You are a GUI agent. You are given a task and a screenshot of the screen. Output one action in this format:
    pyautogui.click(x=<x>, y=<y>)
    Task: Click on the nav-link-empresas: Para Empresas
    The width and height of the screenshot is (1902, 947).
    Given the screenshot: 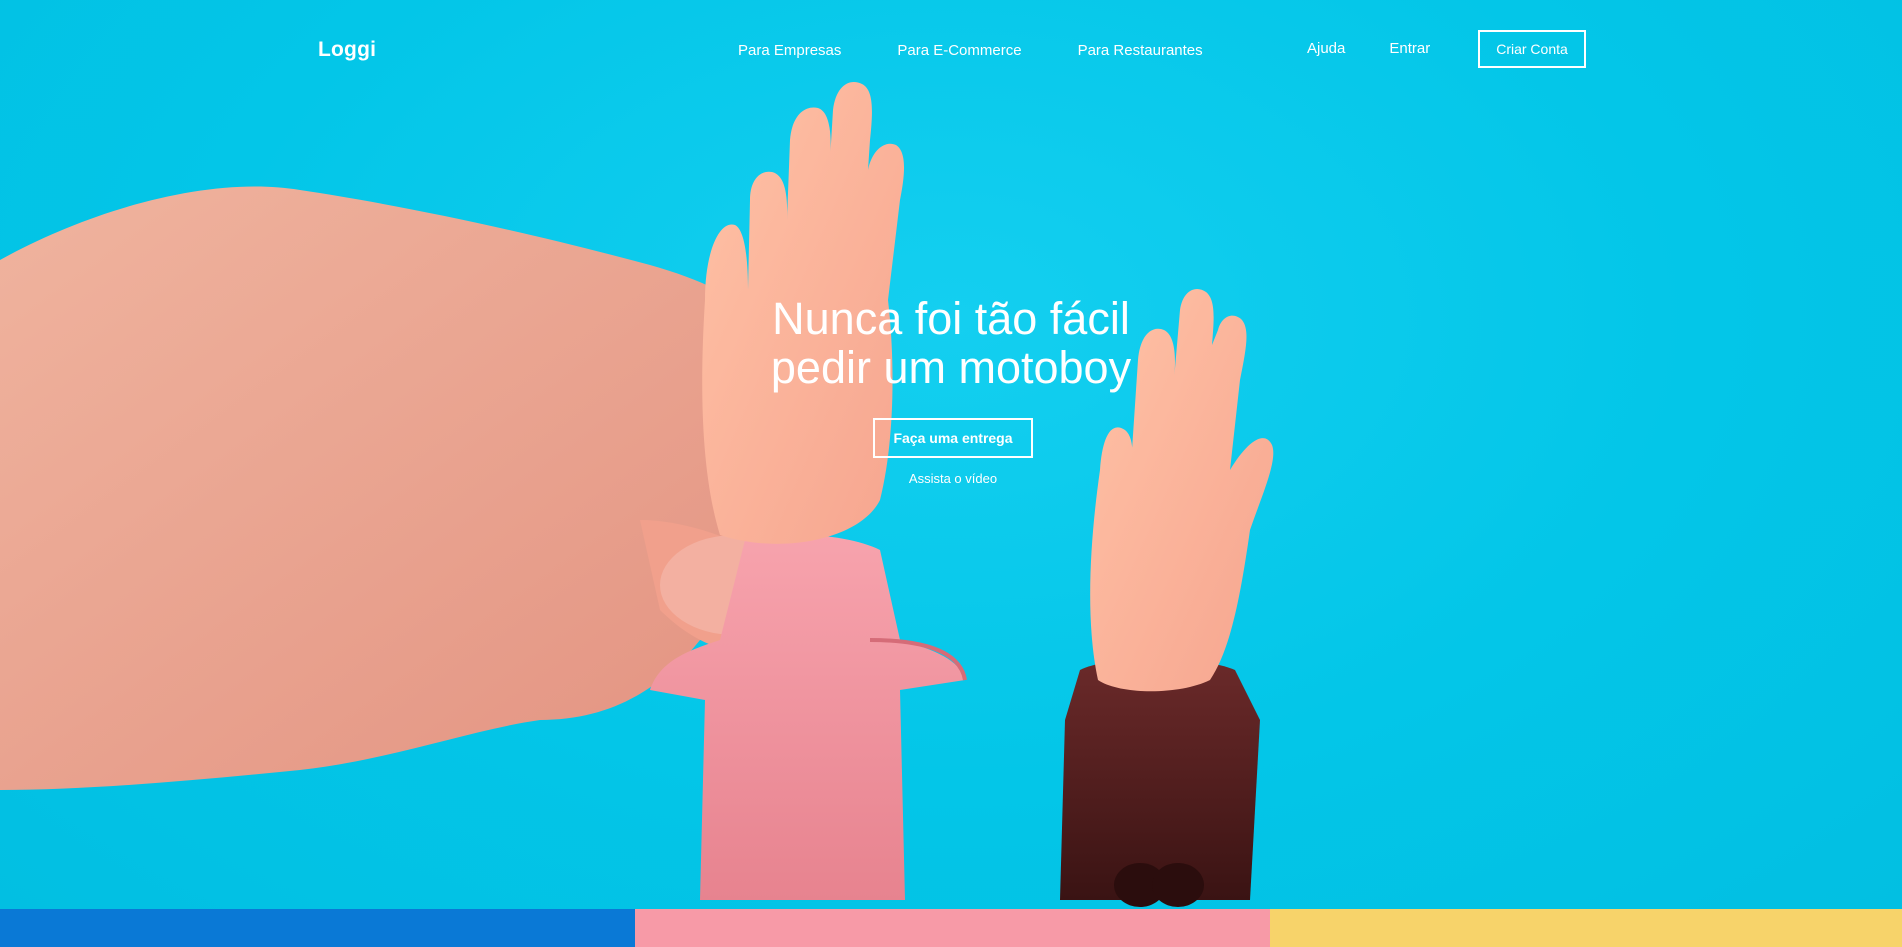 What is the action you would take?
    pyautogui.click(x=789, y=50)
    